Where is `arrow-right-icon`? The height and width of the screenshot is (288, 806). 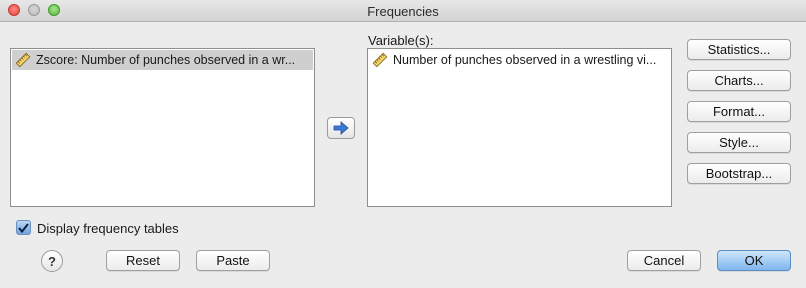
arrow-right-icon is located at coordinates (341, 128).